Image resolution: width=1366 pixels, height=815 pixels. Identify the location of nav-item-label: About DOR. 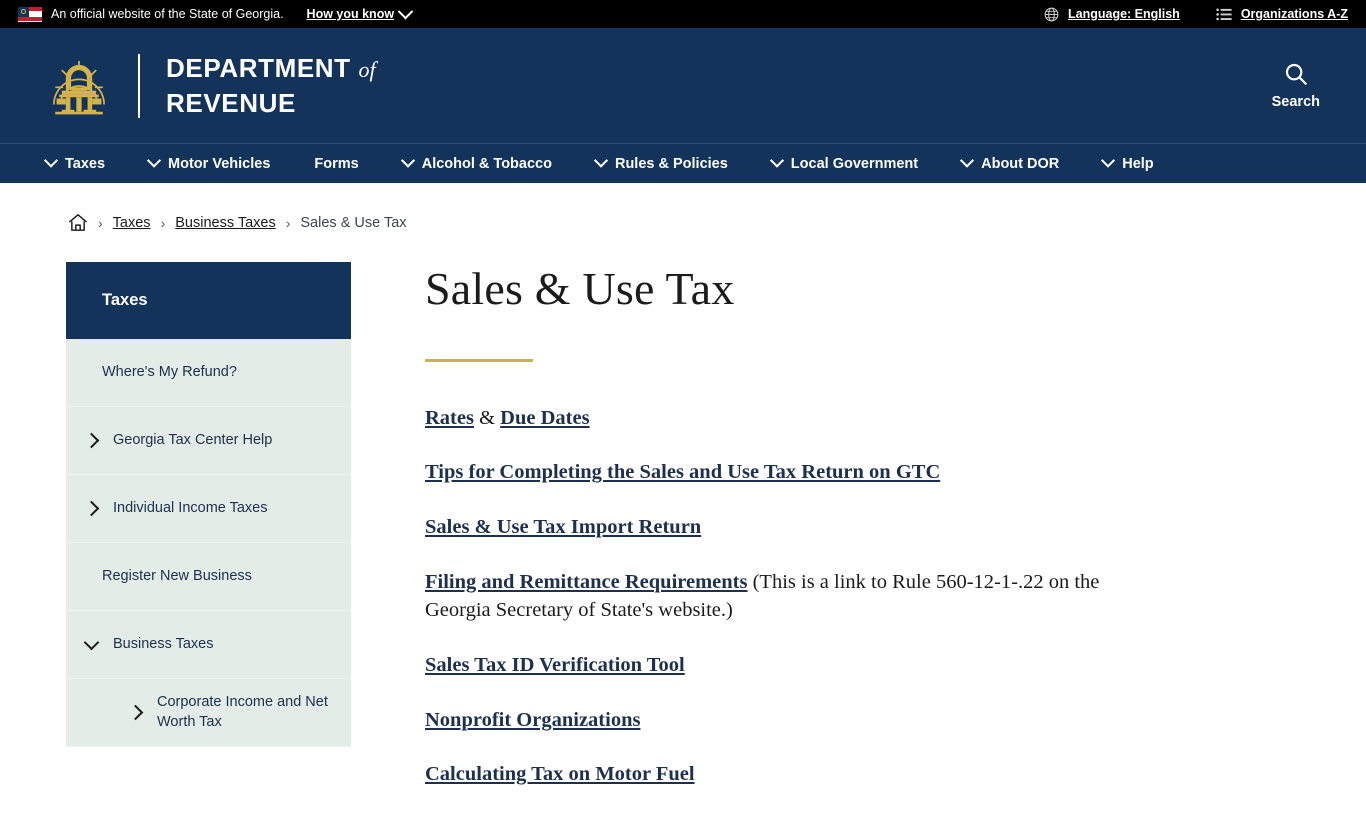
(1020, 163).